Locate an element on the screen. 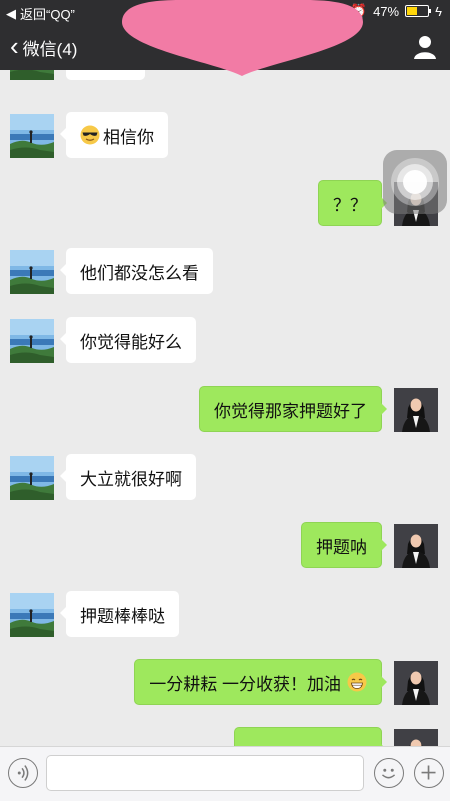  incoming-message: 他们都没怎么看 is located at coordinates (225, 273).